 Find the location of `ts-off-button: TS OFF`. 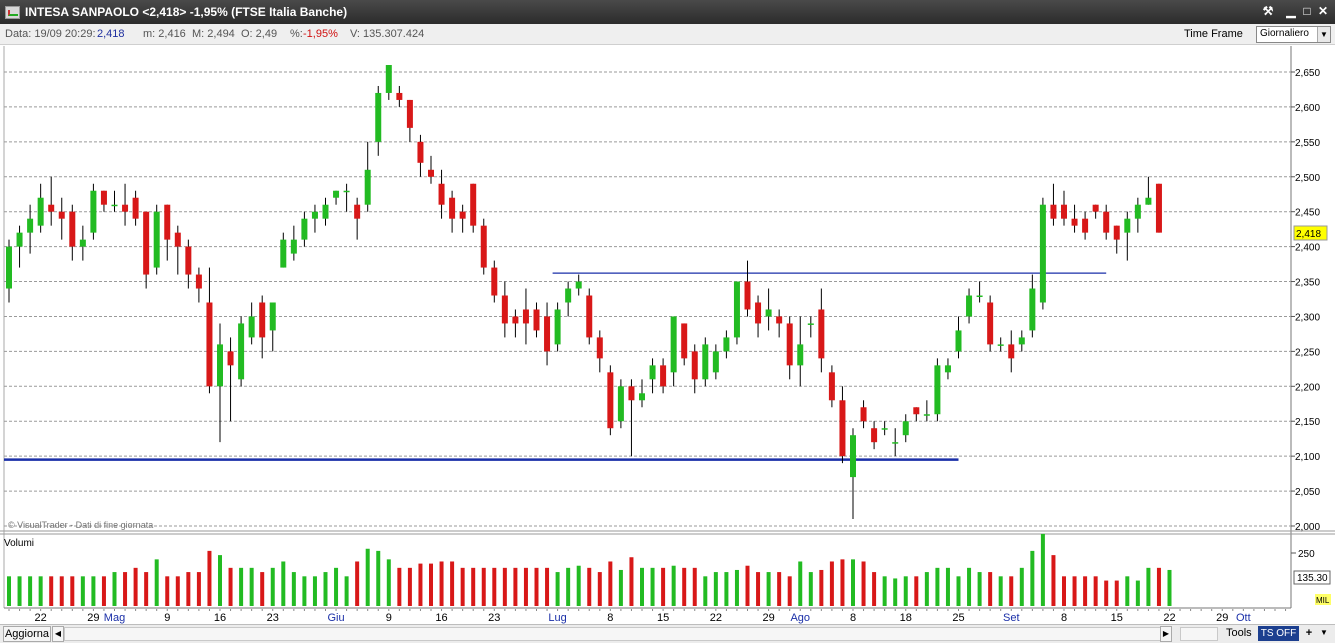

ts-off-button: TS OFF is located at coordinates (1278, 633).